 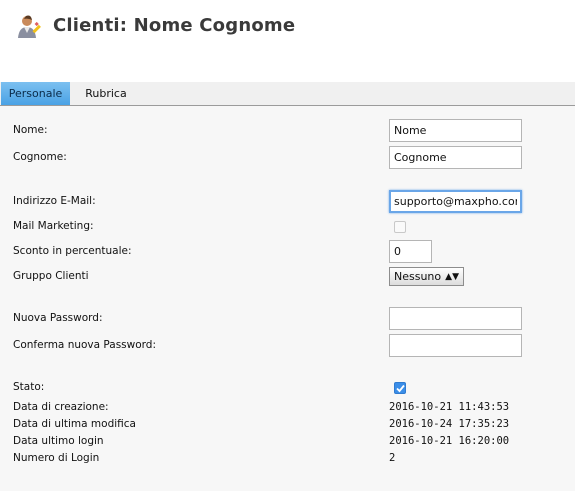 What do you see at coordinates (174, 25) in the screenshot?
I see `page-title: Clienti: Nome Cognome` at bounding box center [174, 25].